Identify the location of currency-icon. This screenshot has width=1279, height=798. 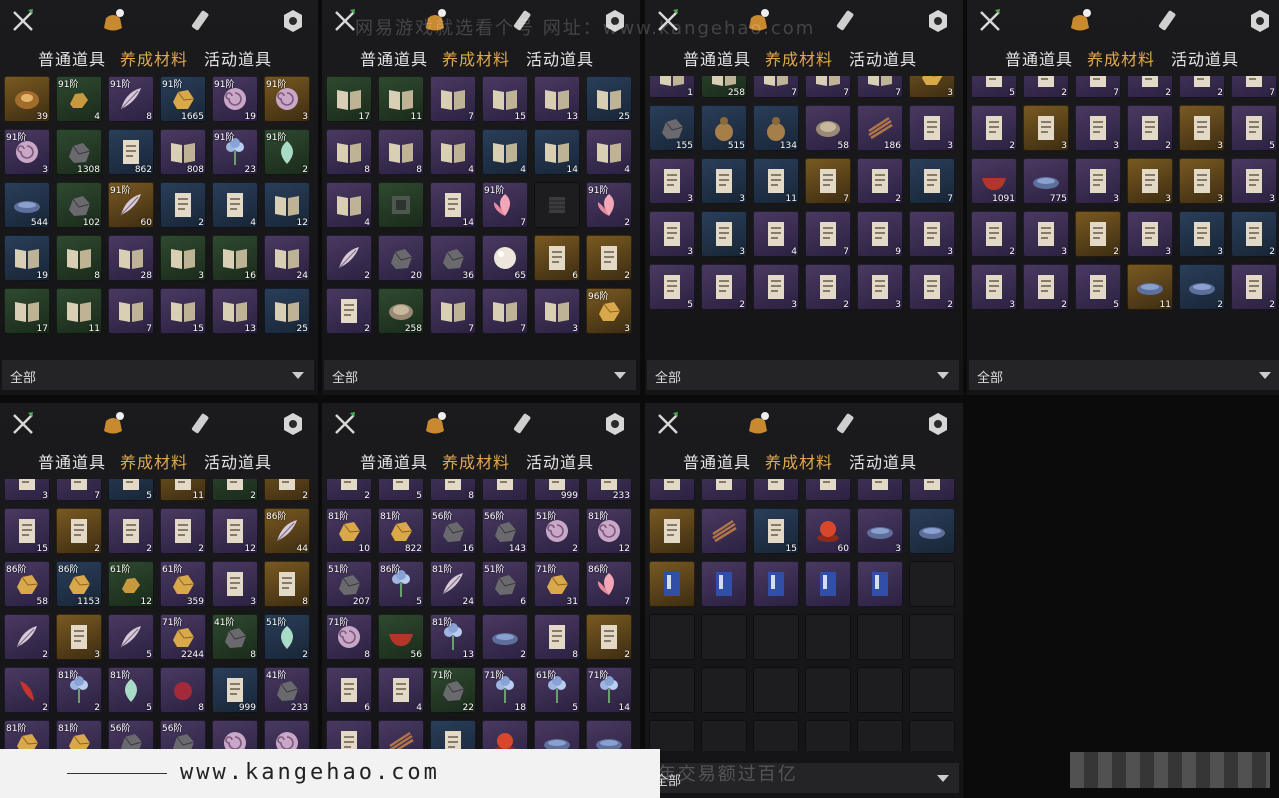
(1260, 21).